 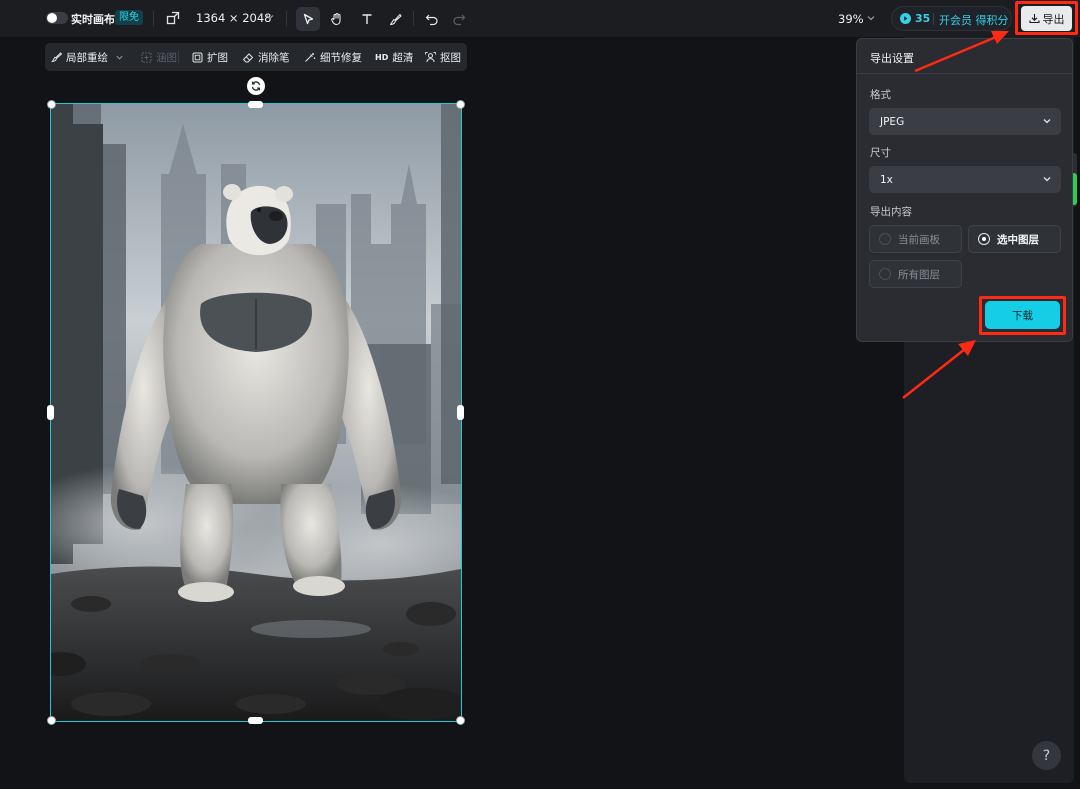 I want to click on option-current-artboard: 当前画板, so click(x=915, y=239).